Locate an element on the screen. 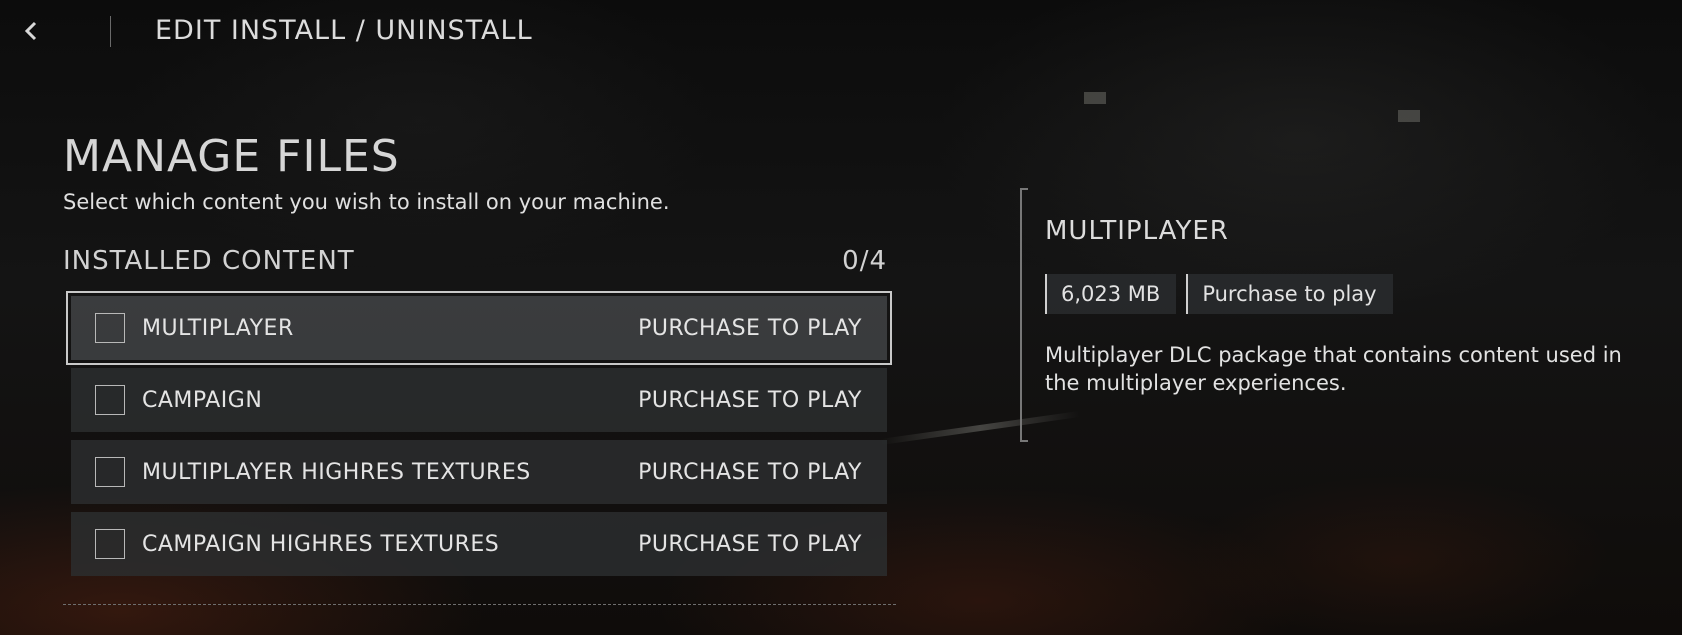 This screenshot has height=635, width=1682. content-item-label: MULTIPLAYER HIGHRES TEXTURES is located at coordinates (336, 472).